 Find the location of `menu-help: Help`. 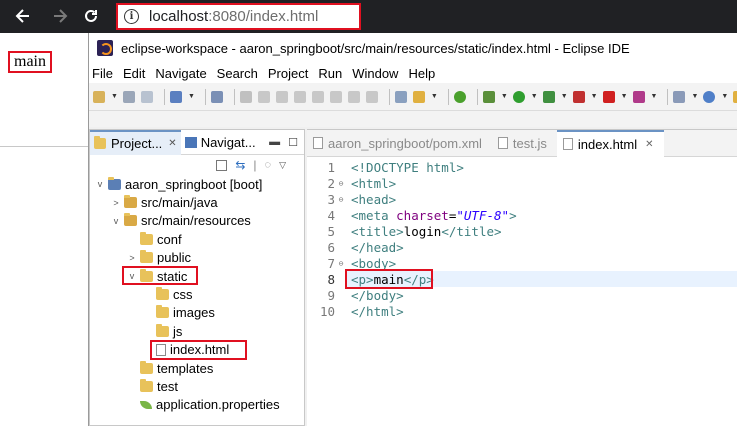

menu-help: Help is located at coordinates (421, 73).